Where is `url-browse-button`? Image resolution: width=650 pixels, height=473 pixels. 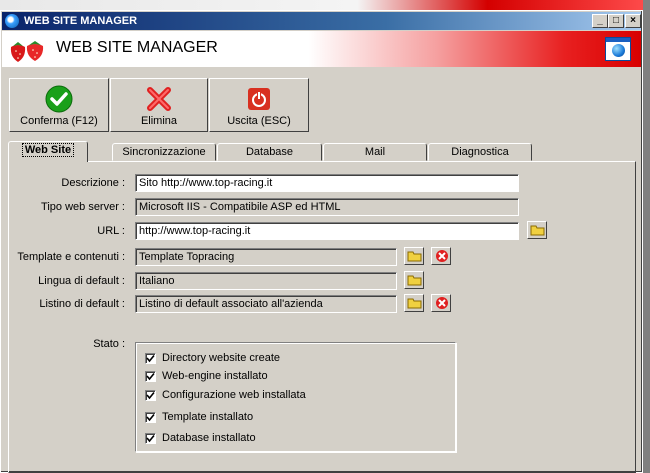 url-browse-button is located at coordinates (537, 230).